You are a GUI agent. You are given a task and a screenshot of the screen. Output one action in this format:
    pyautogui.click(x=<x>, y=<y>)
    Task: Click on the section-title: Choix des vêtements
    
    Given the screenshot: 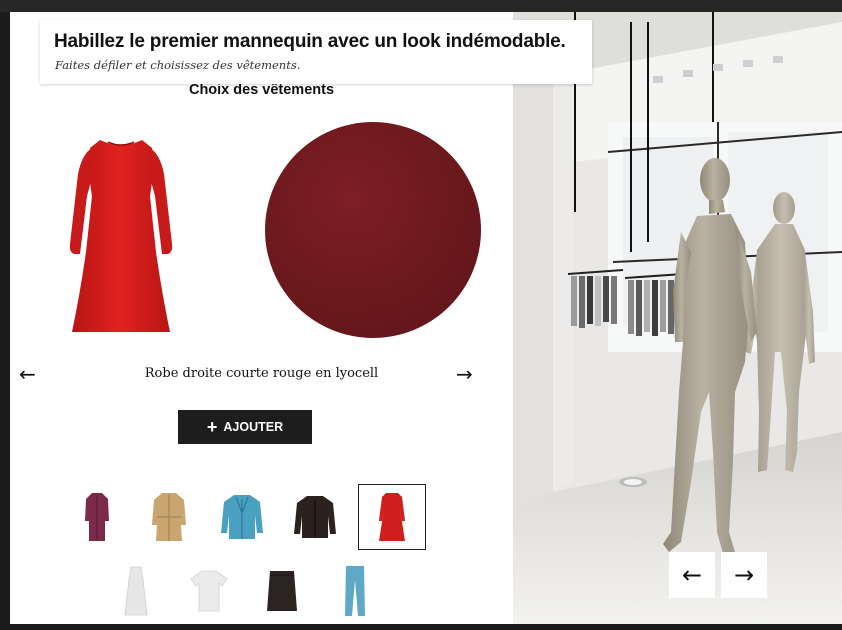 What is the action you would take?
    pyautogui.click(x=261, y=90)
    